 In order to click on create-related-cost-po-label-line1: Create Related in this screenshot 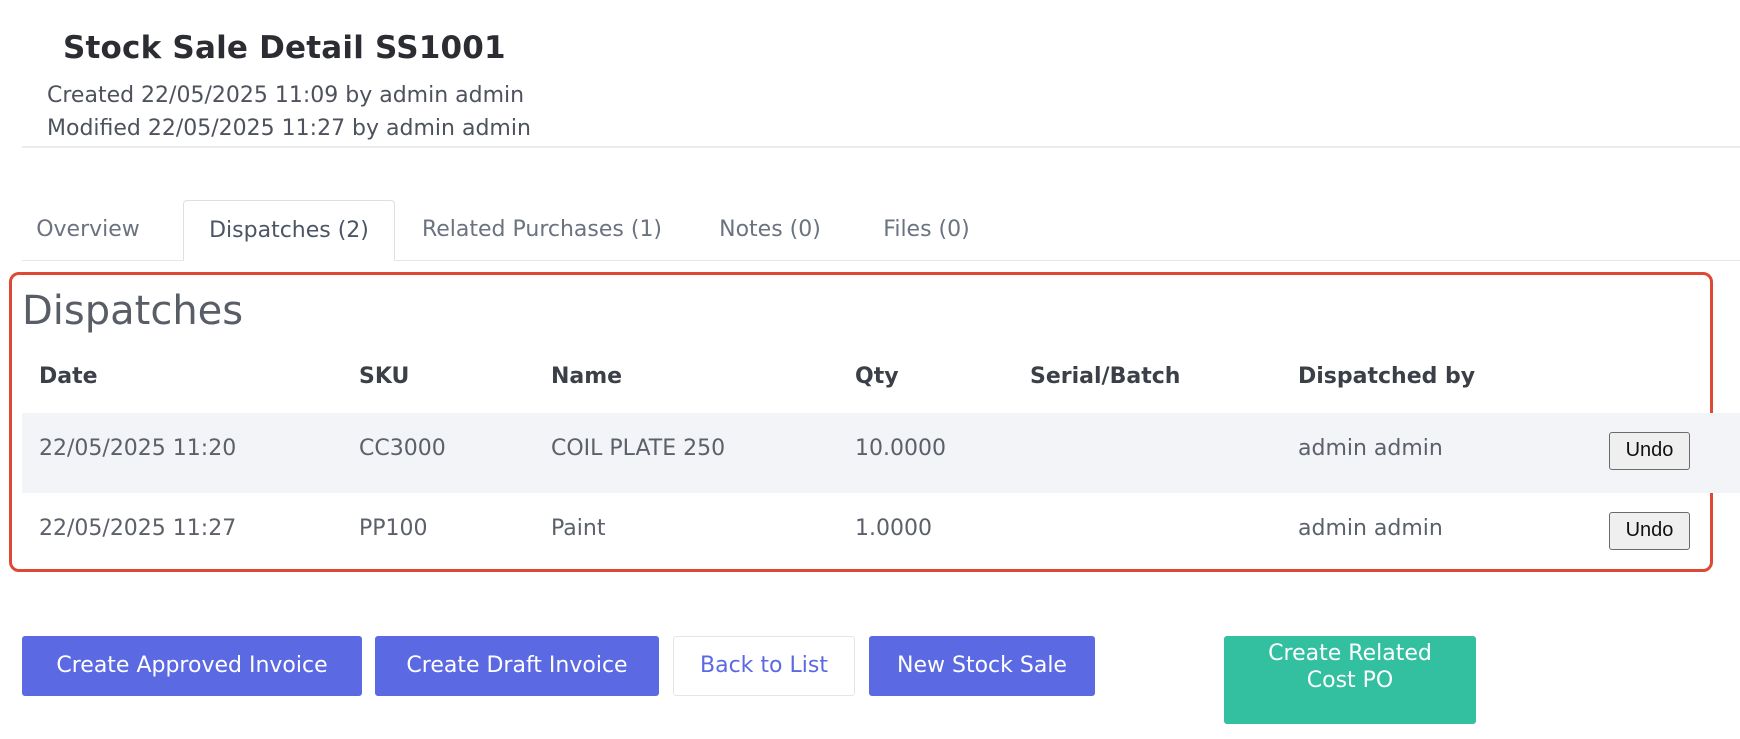, I will do `click(1350, 653)`.